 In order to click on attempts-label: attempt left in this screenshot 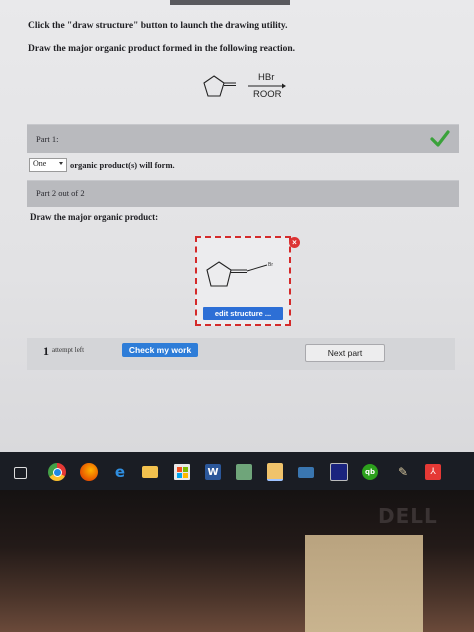, I will do `click(68, 350)`.